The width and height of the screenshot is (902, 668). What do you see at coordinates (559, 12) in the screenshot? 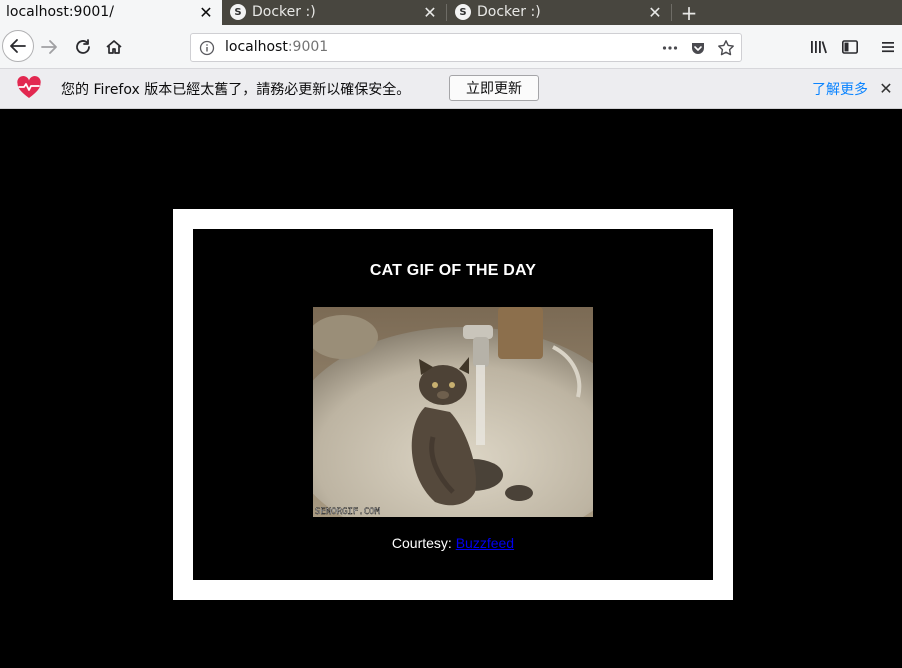
I see `tab-docker-2: S Docker :) ✕` at bounding box center [559, 12].